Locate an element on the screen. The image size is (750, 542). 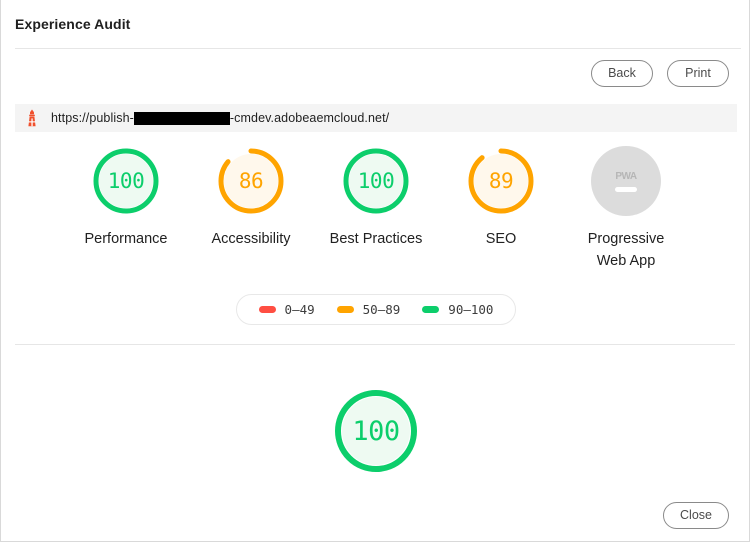
legend-swatch-fail-icon is located at coordinates (267, 309).